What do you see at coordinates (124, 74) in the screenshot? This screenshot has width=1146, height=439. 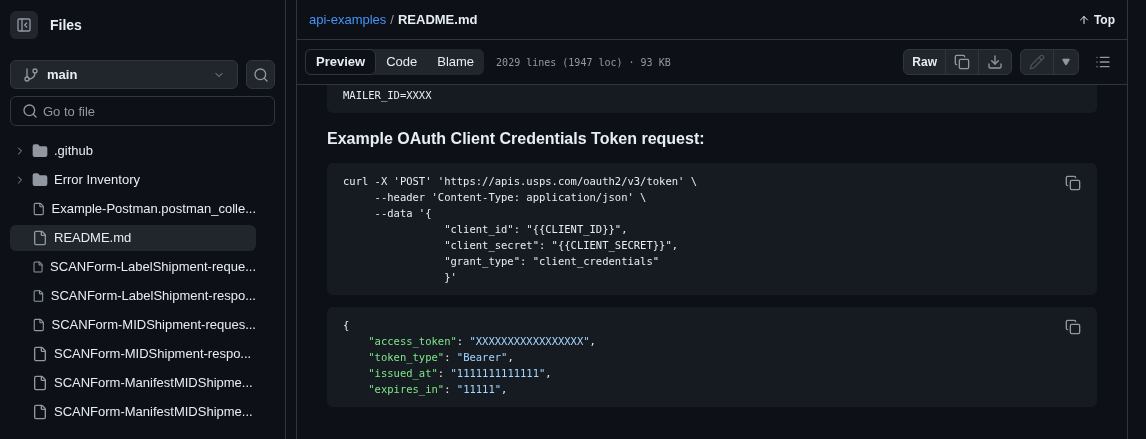 I see `branch-selector: main` at bounding box center [124, 74].